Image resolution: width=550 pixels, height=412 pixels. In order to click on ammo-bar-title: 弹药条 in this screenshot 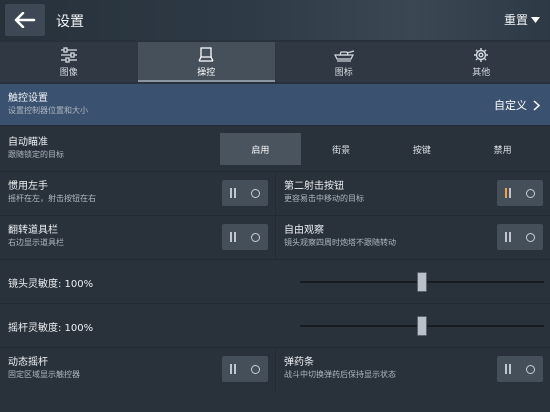, I will do `click(299, 362)`.